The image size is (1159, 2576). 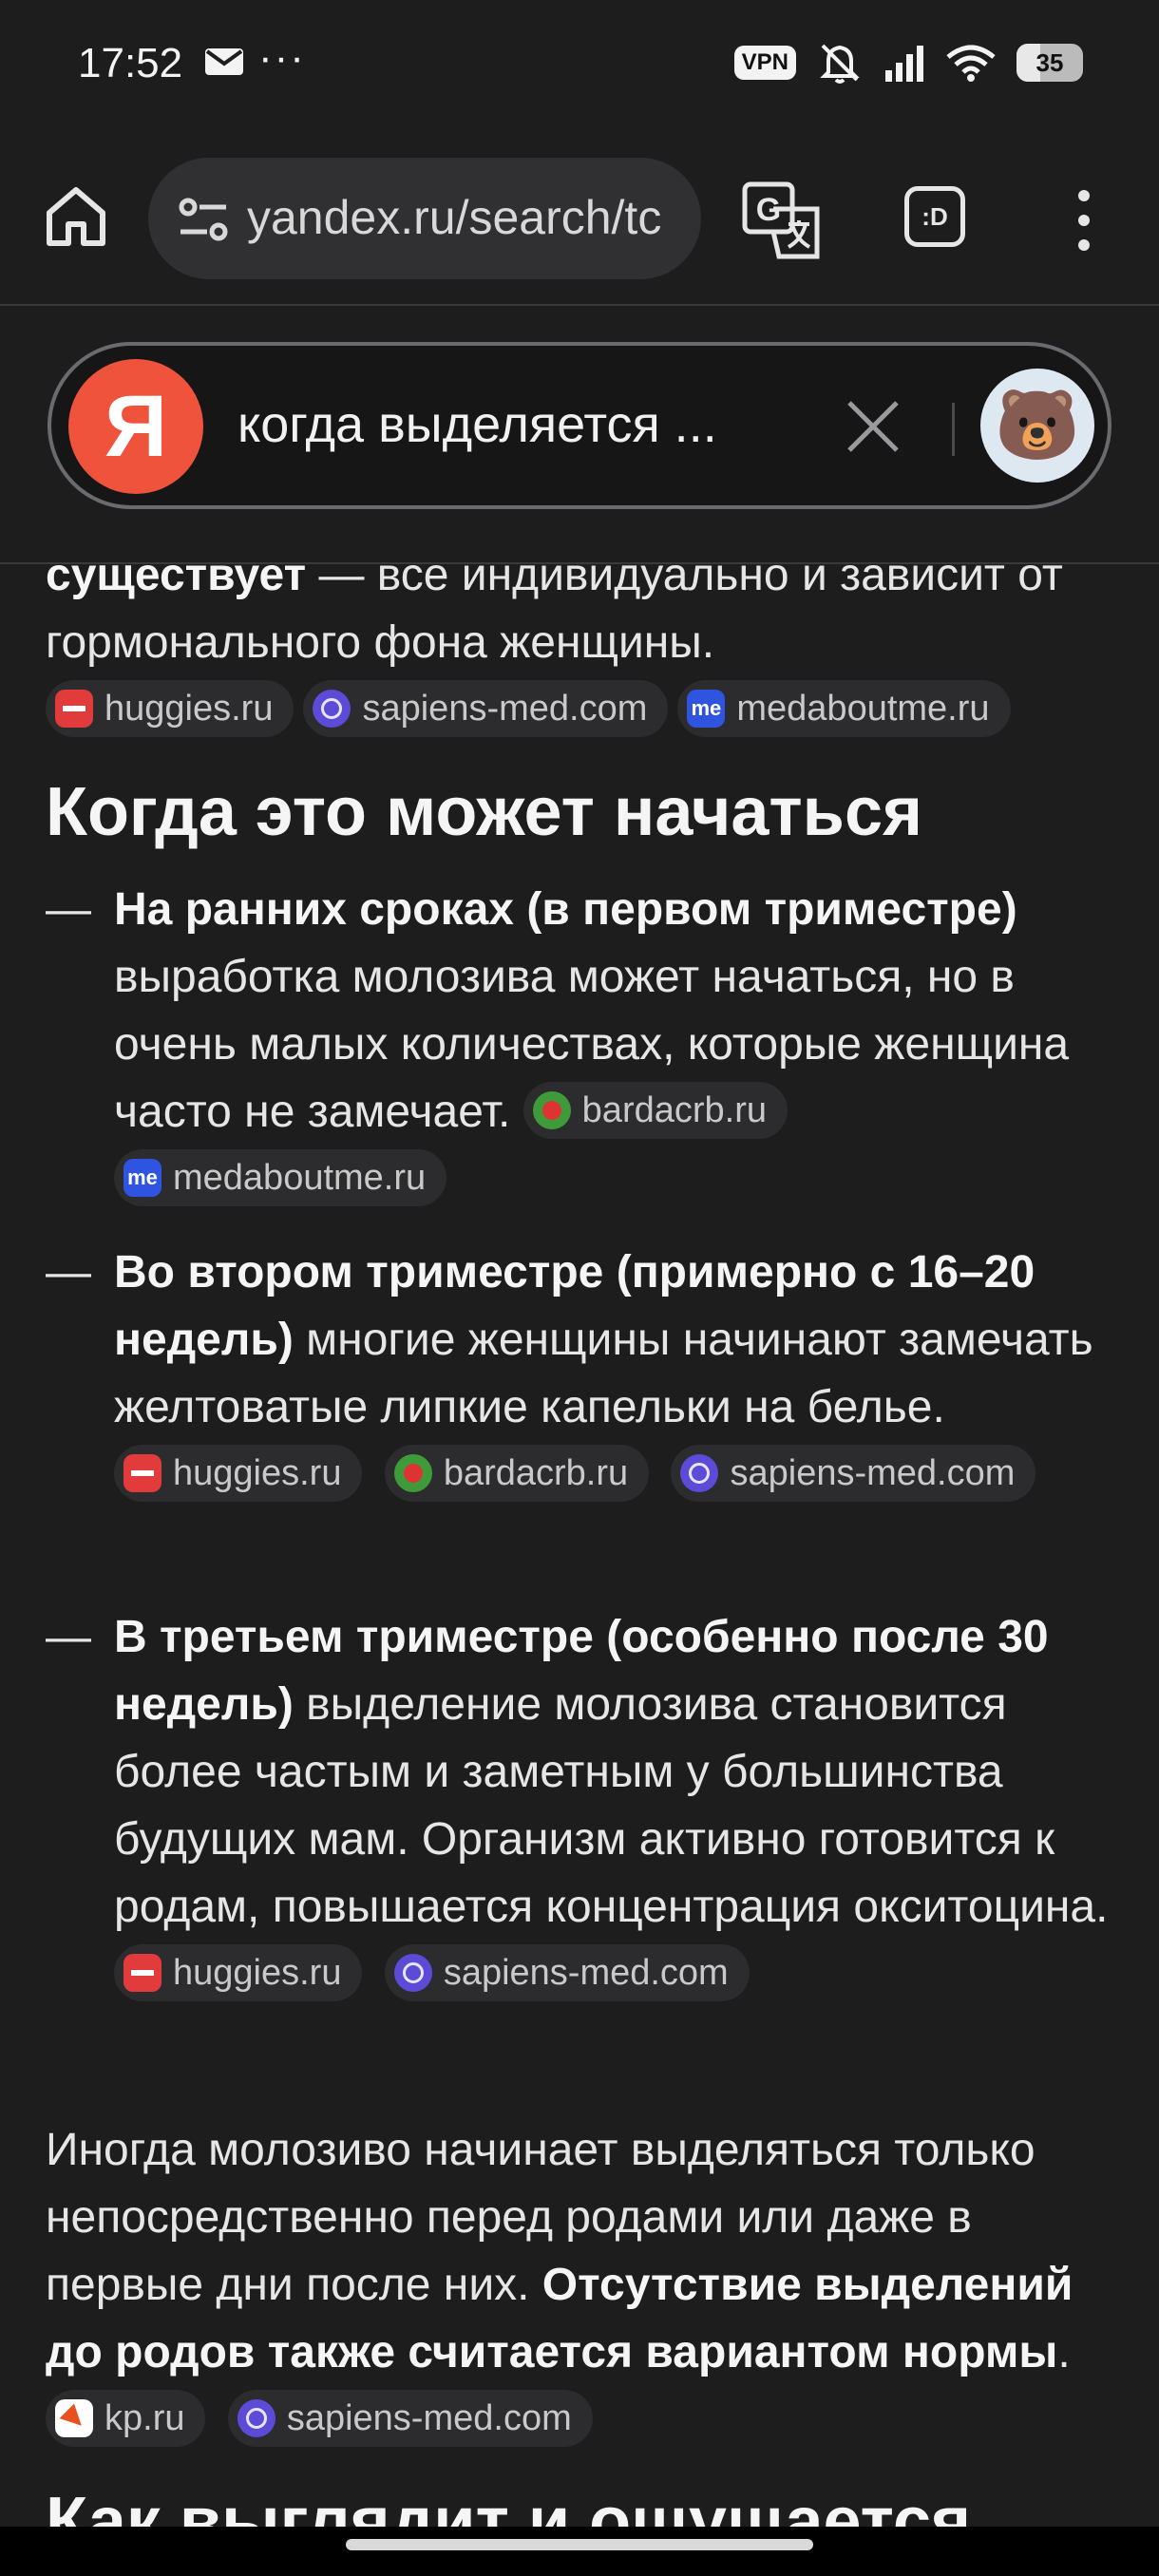 I want to click on clock: 17:52, so click(x=130, y=63).